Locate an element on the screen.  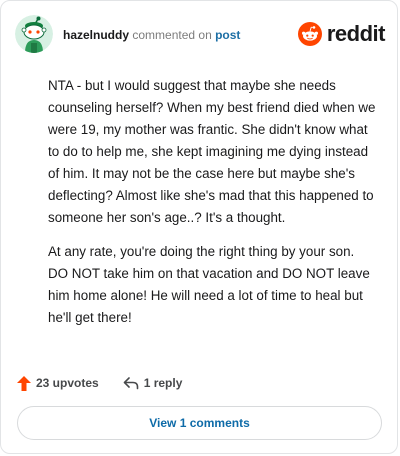
username-link: hazelnuddy is located at coordinates (96, 35).